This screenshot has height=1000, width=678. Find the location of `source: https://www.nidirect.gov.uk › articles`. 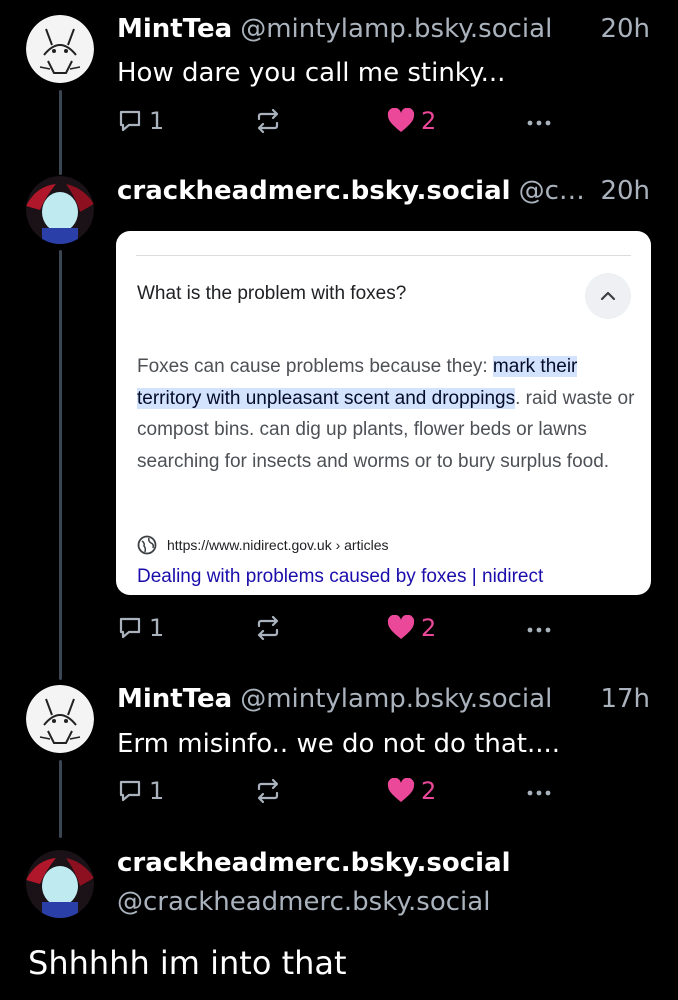

source: https://www.nidirect.gov.uk › articles is located at coordinates (262, 545).